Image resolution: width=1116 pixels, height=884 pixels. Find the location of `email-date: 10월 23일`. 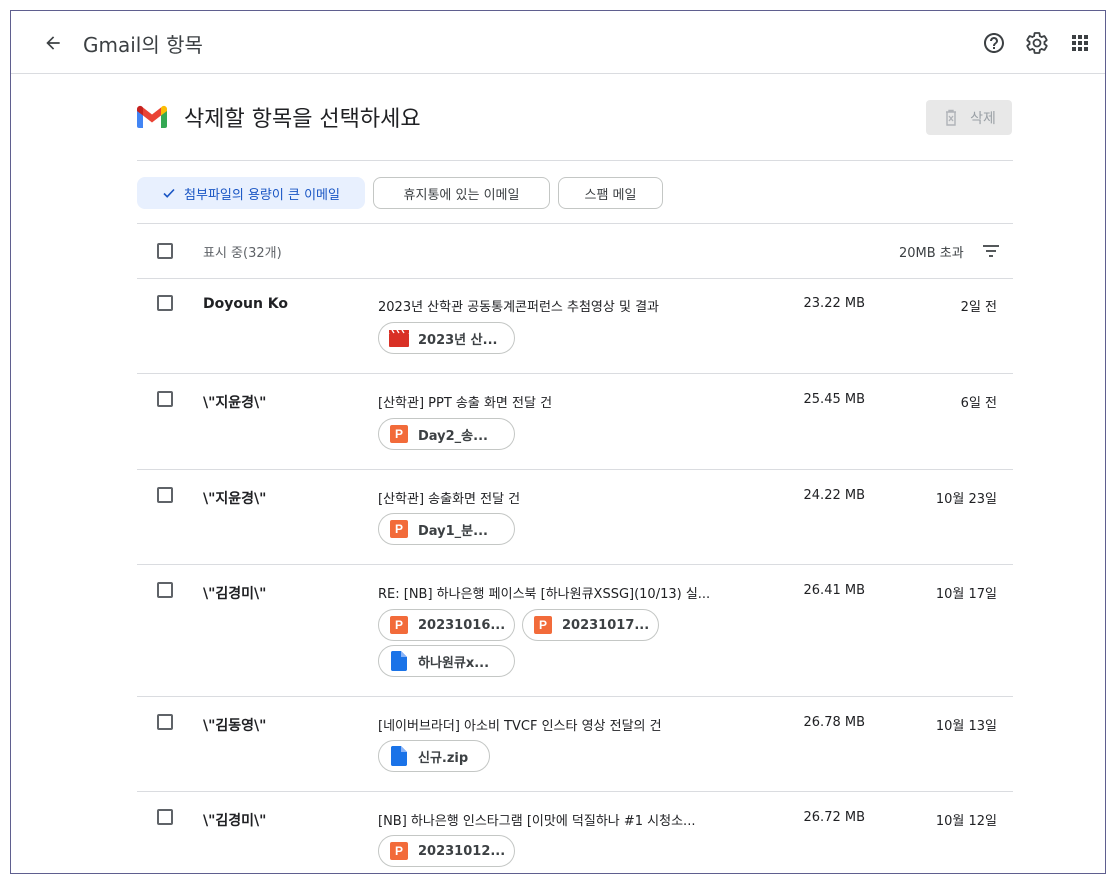

email-date: 10월 23일 is located at coordinates (966, 499).